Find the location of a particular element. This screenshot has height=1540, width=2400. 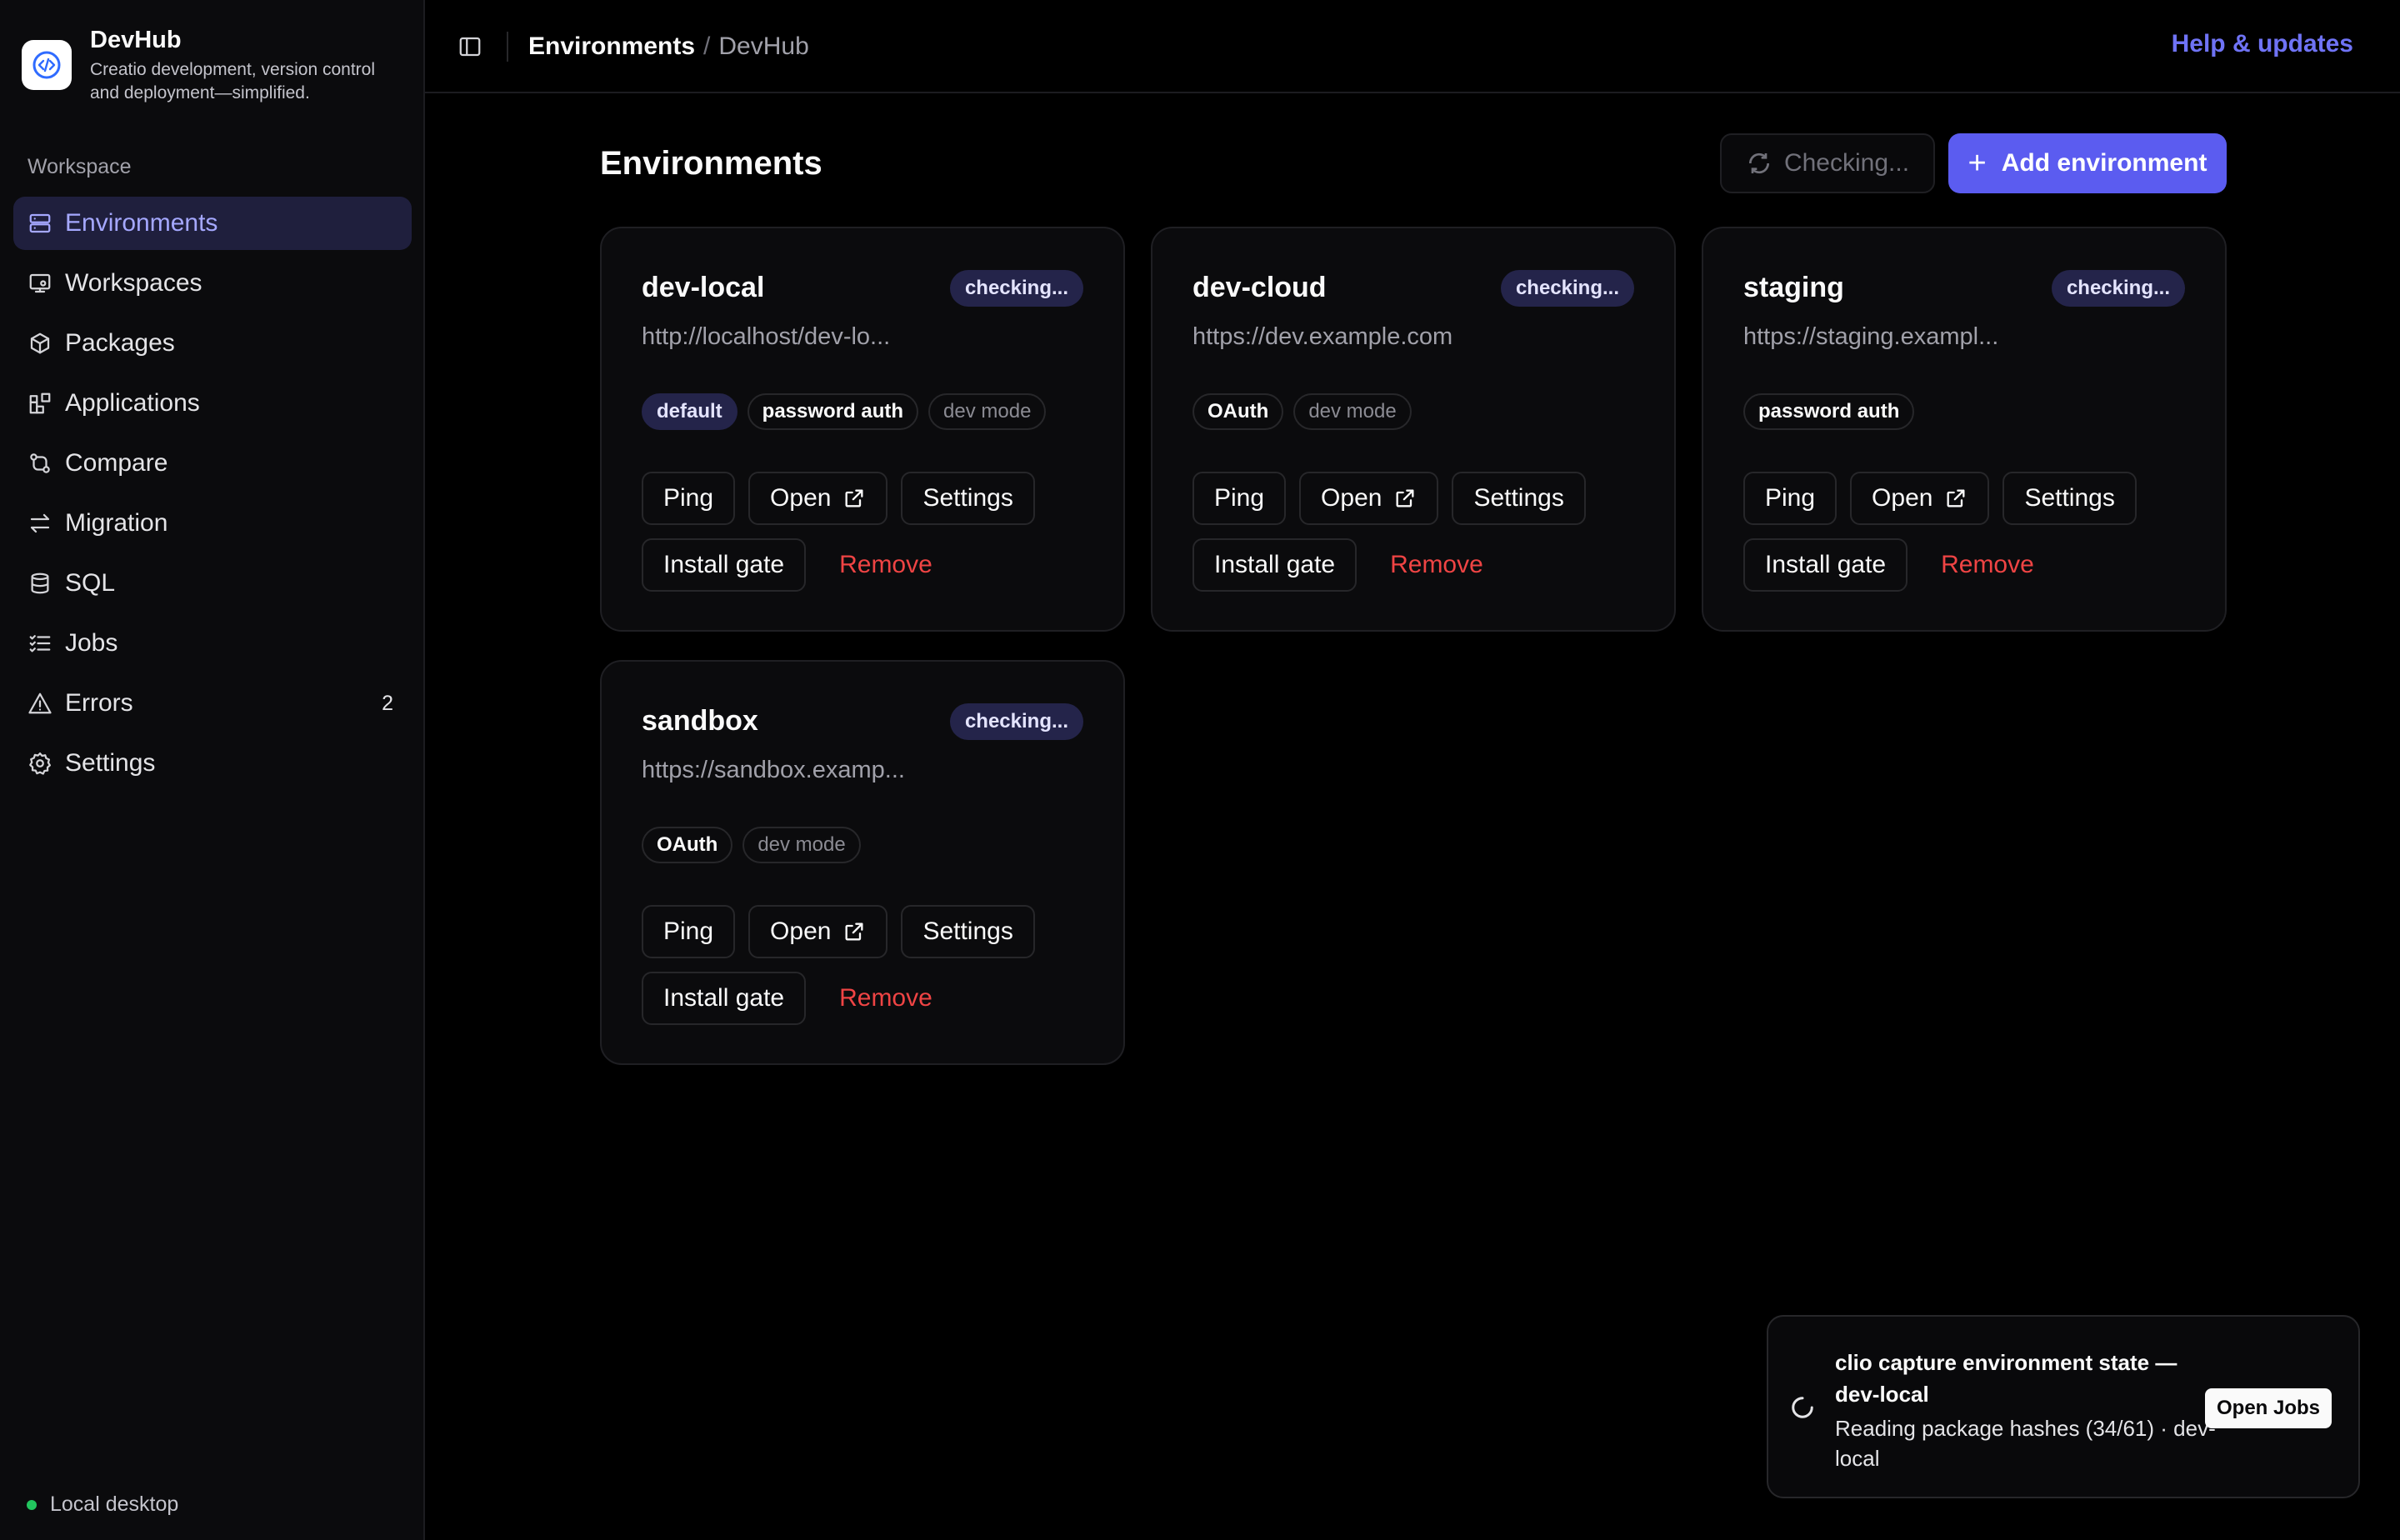

breadcrumb: Environments / DevHub is located at coordinates (668, 47).